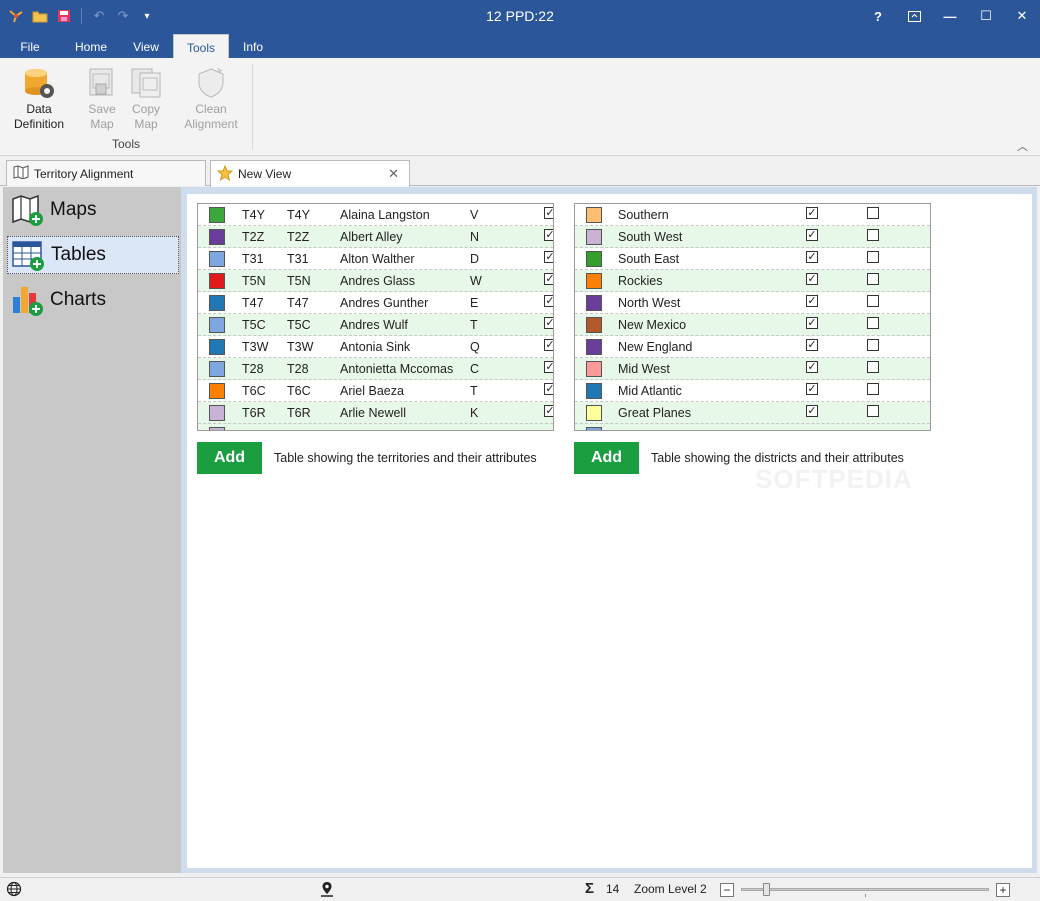  Describe the element at coordinates (752, 281) in the screenshot. I see `table-row: Rockies ✓` at that location.